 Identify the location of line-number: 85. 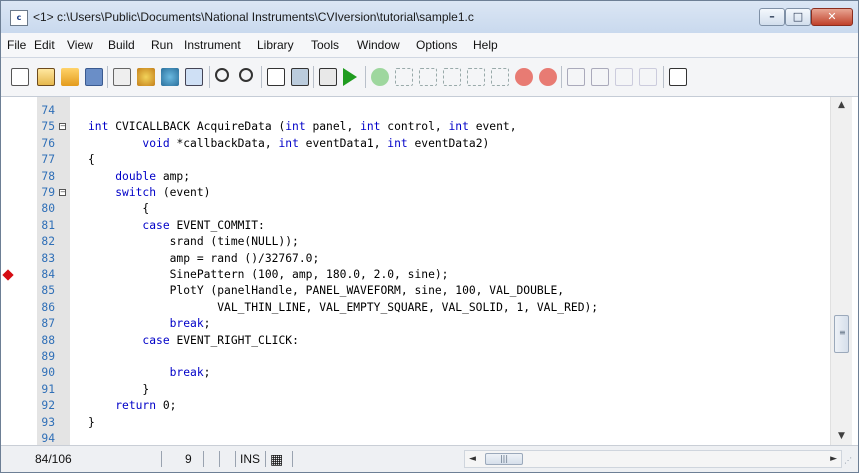
(48, 290).